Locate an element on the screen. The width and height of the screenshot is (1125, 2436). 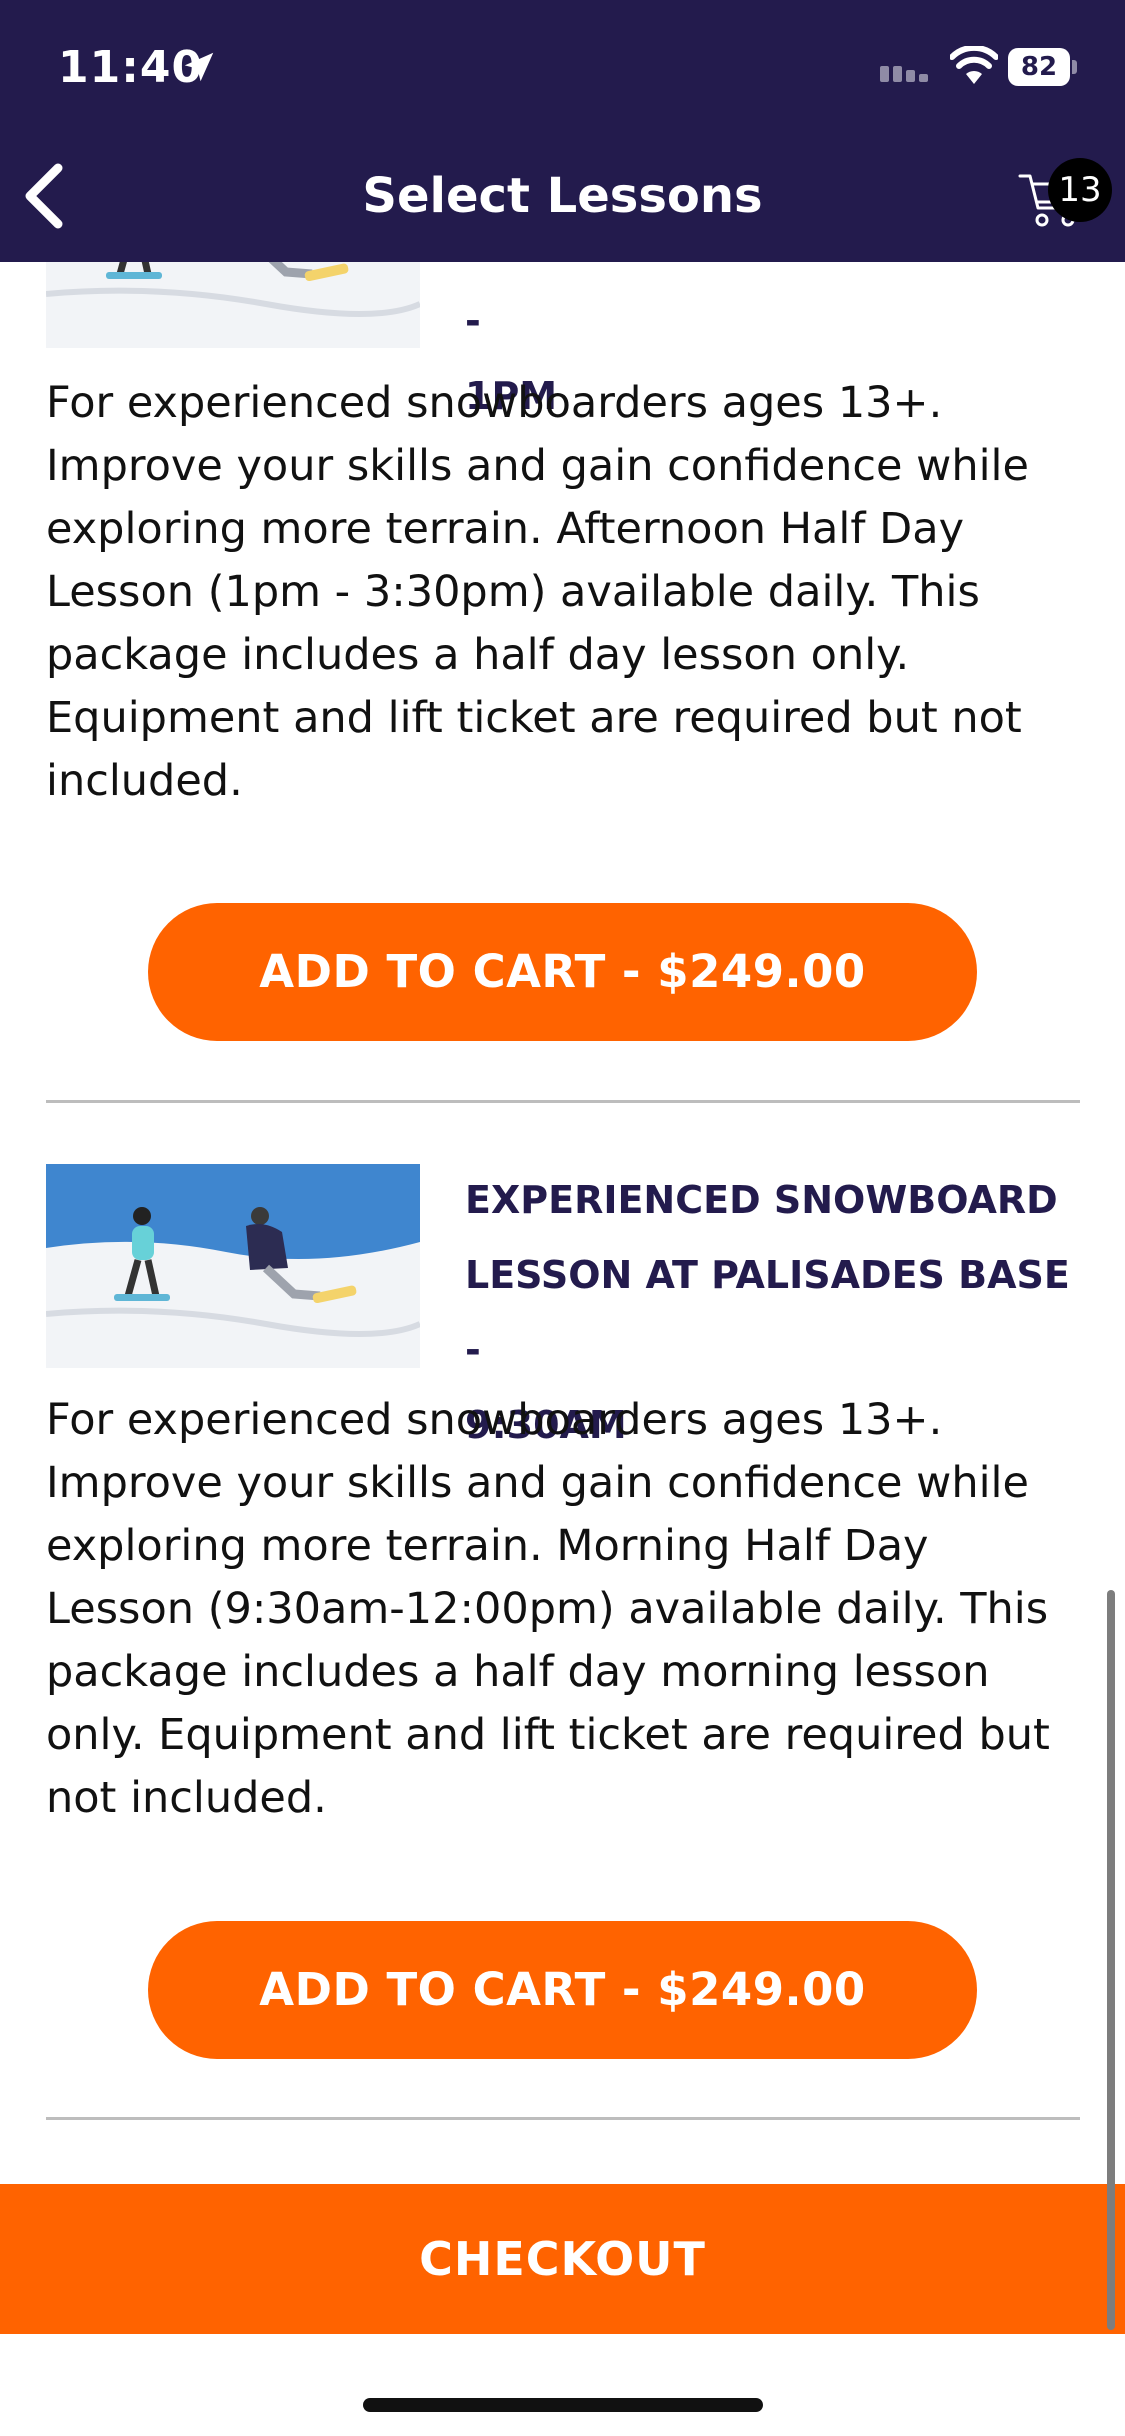
checkout-button: CHECKOUT is located at coordinates (562, 2259).